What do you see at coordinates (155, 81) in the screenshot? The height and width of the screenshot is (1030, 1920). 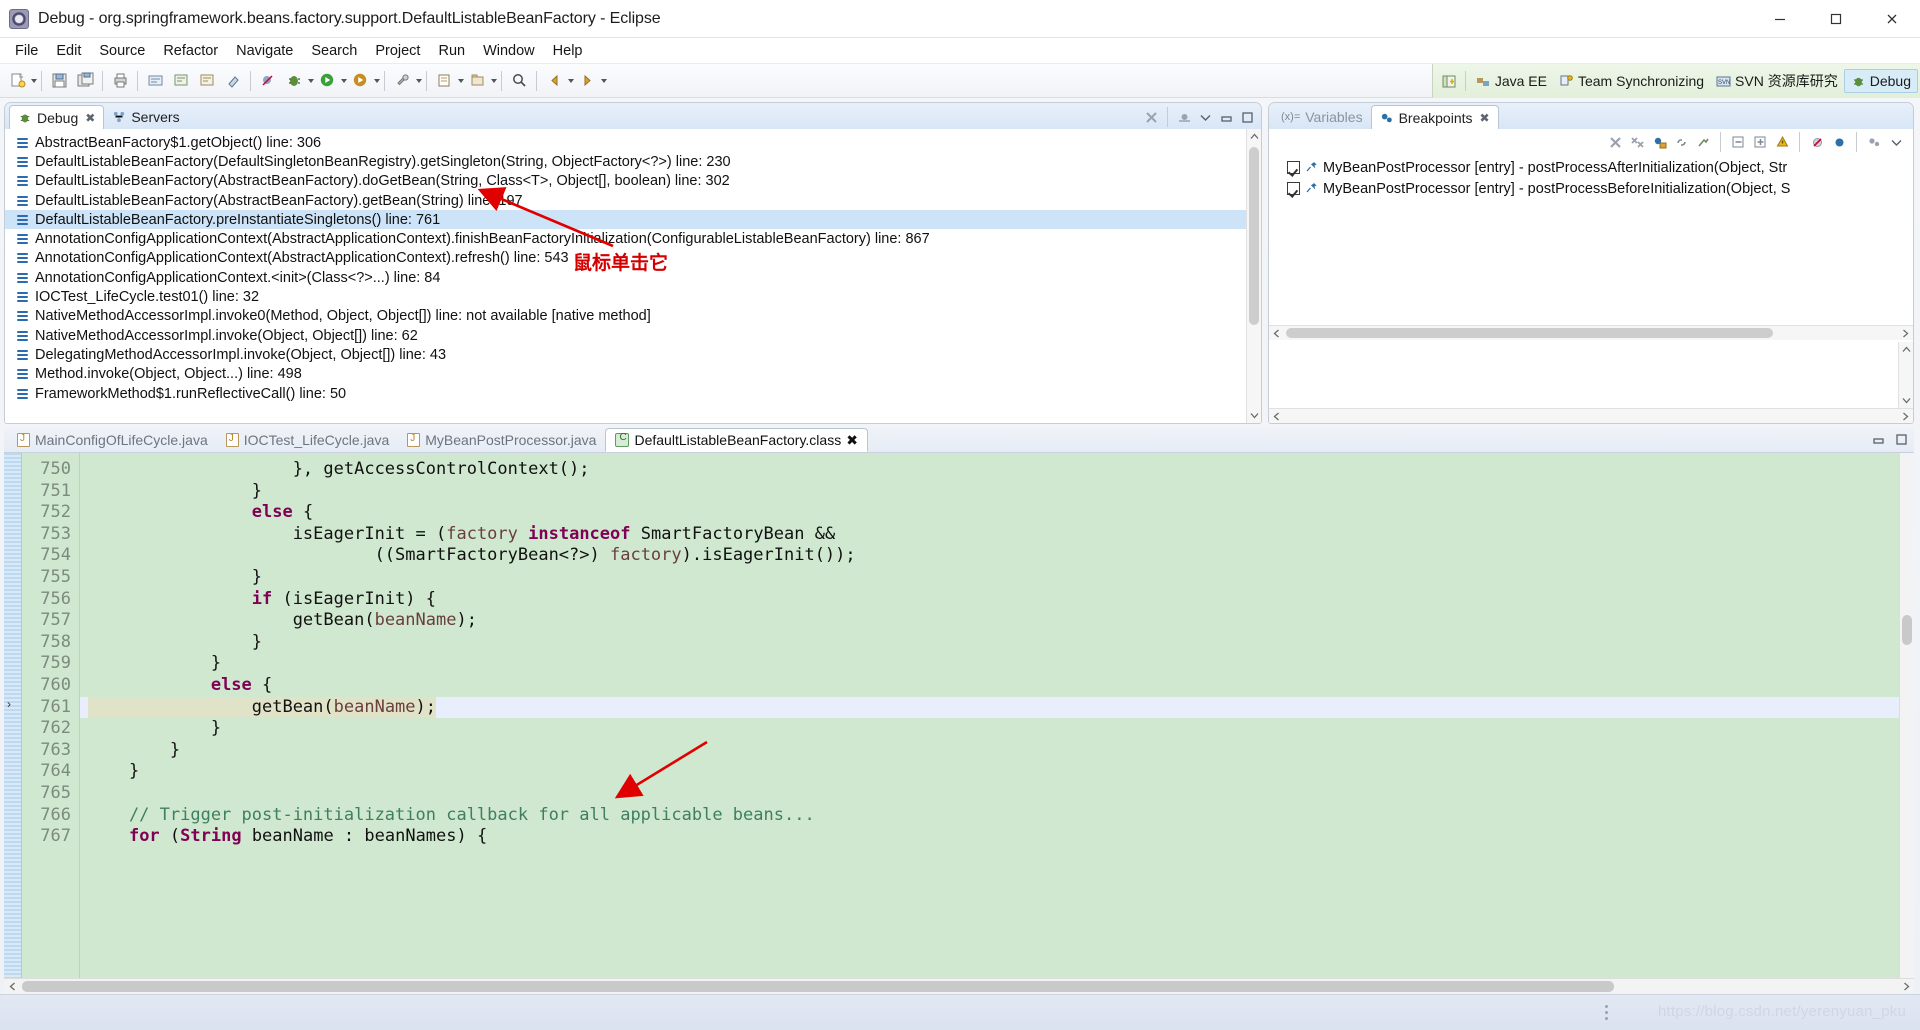 I see `build-icon` at bounding box center [155, 81].